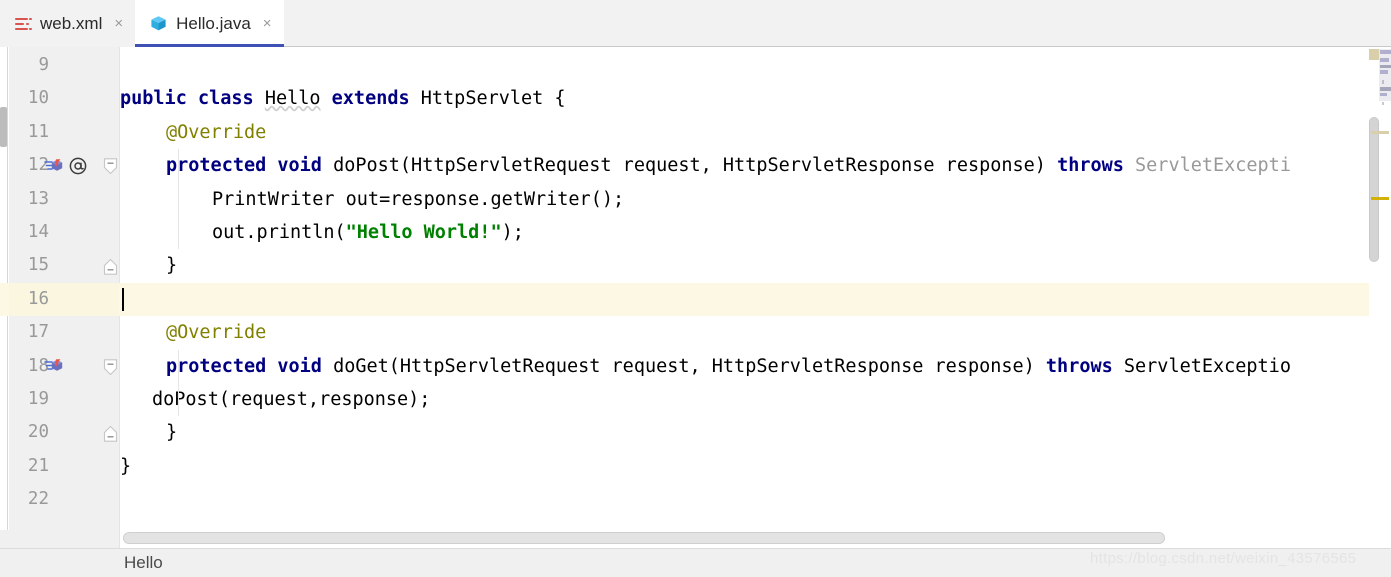  Describe the element at coordinates (38, 465) in the screenshot. I see `line-number: 21` at that location.